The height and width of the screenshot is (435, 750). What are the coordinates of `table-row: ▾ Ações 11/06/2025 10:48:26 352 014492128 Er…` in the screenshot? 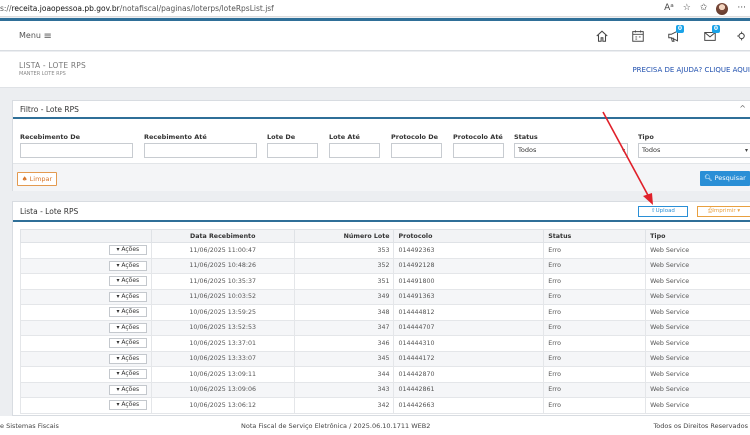 It's located at (385, 265).